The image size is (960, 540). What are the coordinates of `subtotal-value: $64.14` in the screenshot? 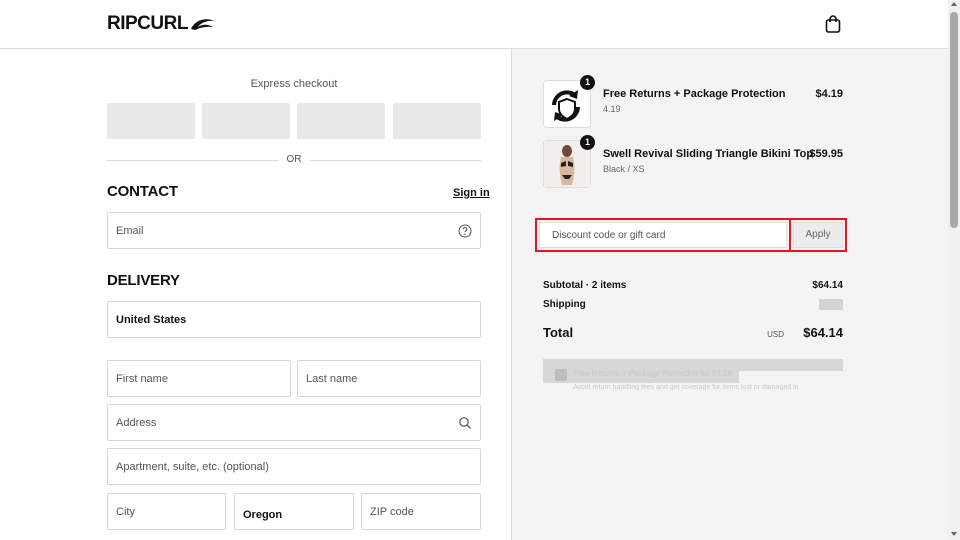 It's located at (827, 285).